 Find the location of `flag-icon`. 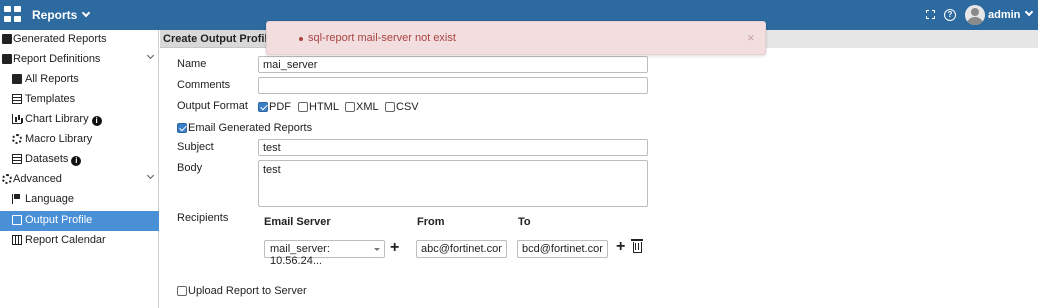

flag-icon is located at coordinates (17, 199).